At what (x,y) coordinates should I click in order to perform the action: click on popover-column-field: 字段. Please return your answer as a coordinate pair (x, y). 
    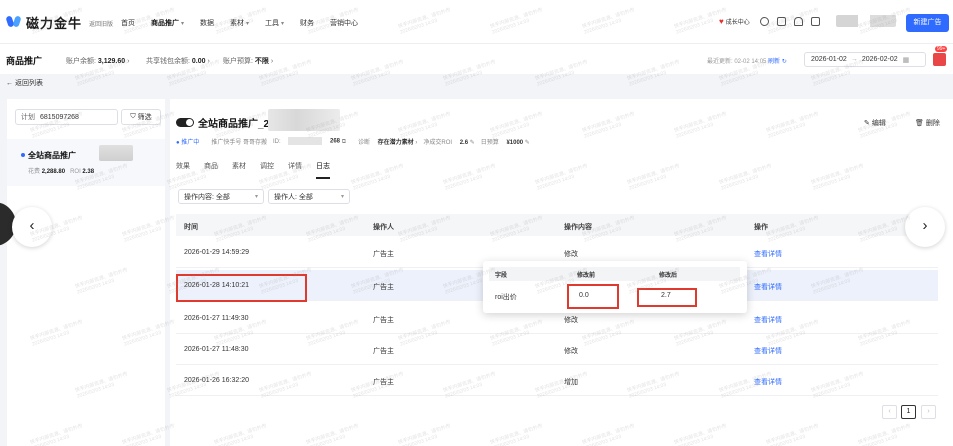
    Looking at the image, I should click on (501, 276).